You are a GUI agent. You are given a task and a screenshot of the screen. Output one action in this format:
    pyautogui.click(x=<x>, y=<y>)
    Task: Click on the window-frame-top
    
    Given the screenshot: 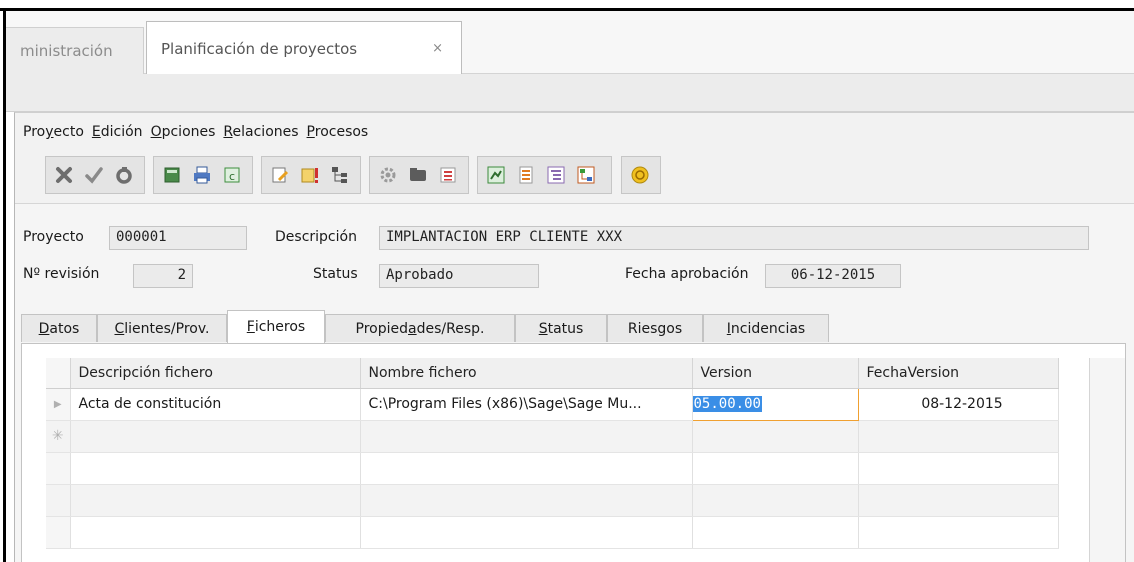 What is the action you would take?
    pyautogui.click(x=567, y=5)
    